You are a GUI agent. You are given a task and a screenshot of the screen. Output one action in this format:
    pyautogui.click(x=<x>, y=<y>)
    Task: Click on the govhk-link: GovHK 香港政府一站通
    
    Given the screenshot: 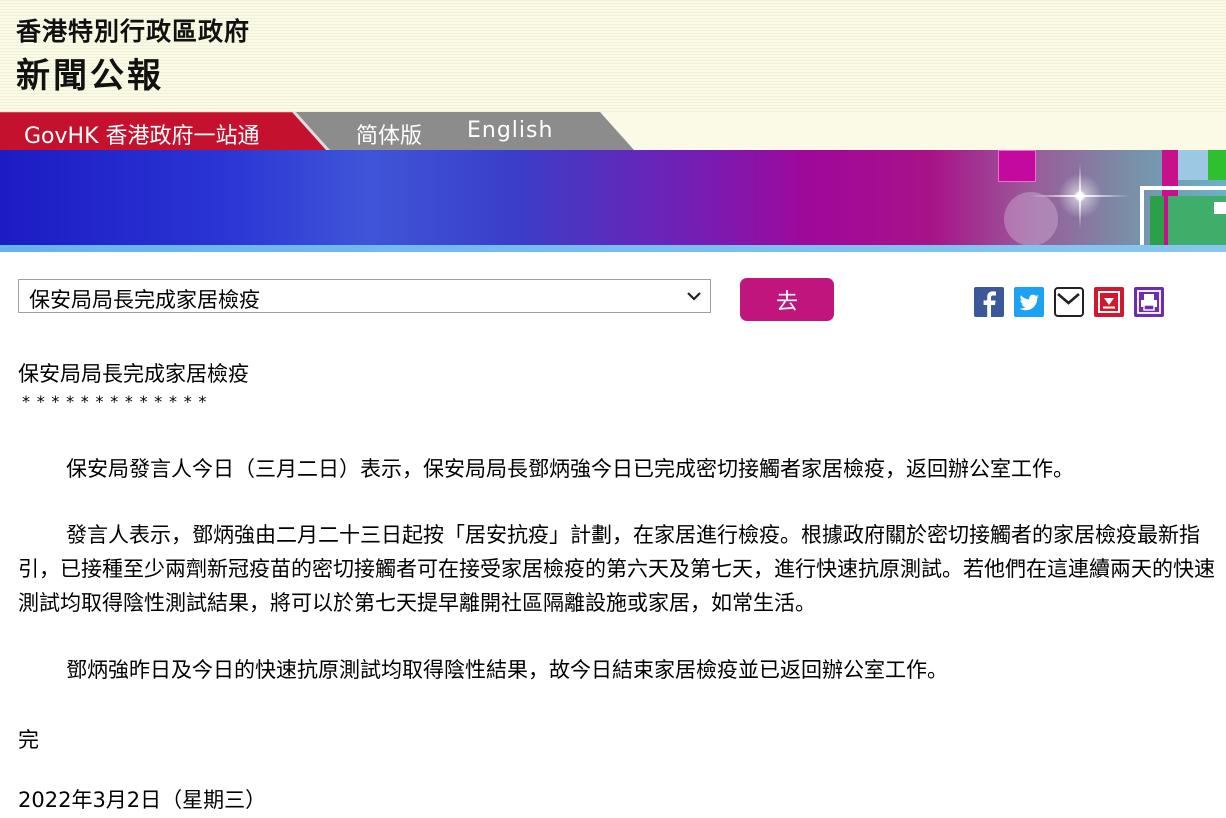 What is the action you would take?
    pyautogui.click(x=142, y=134)
    